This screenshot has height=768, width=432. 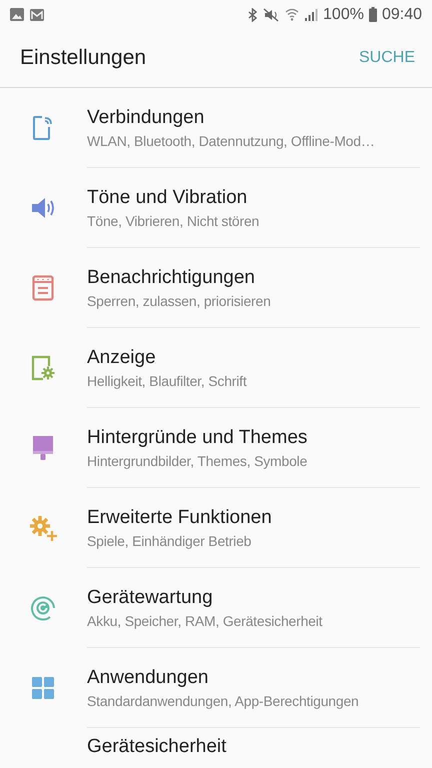 What do you see at coordinates (372, 14) in the screenshot?
I see `battery-icon` at bounding box center [372, 14].